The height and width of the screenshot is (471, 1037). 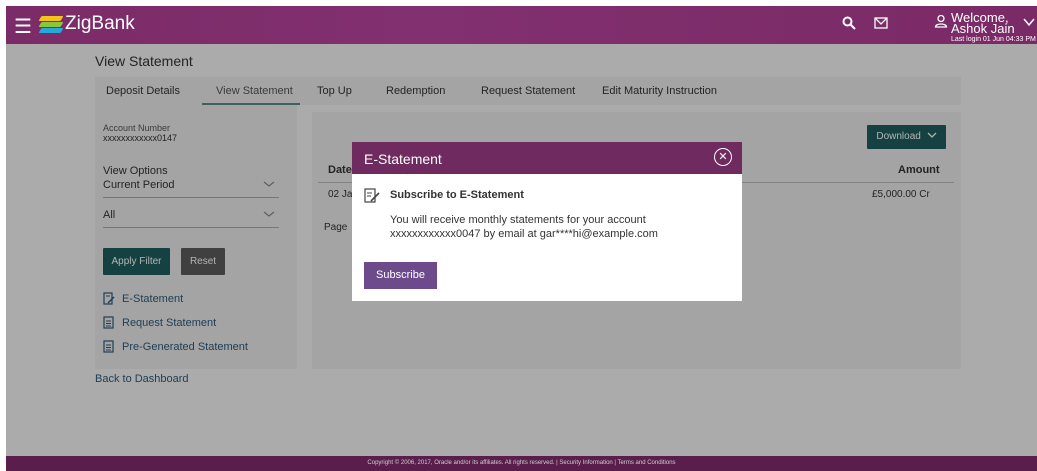 What do you see at coordinates (881, 24) in the screenshot?
I see `mail-icon` at bounding box center [881, 24].